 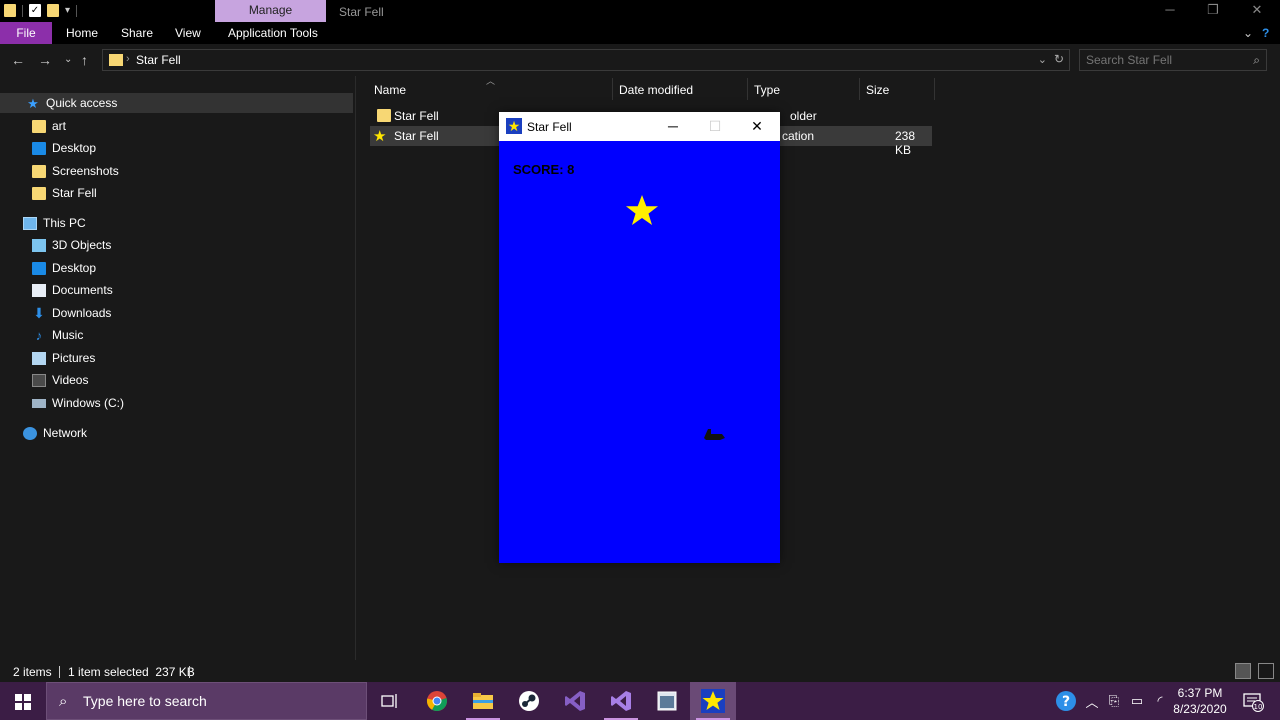 What do you see at coordinates (1170, 11) in the screenshot?
I see `minimize-button: ─` at bounding box center [1170, 11].